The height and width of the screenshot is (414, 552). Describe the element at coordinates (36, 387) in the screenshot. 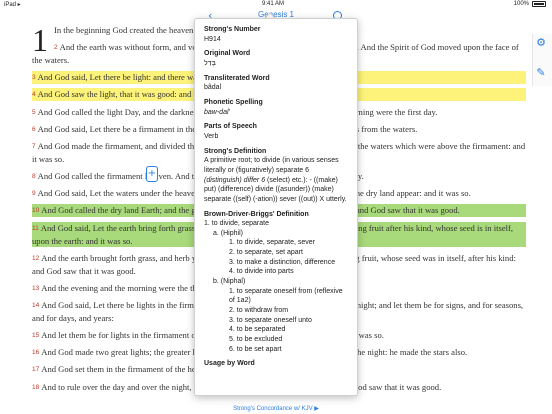

I see `verse-number: 18` at that location.